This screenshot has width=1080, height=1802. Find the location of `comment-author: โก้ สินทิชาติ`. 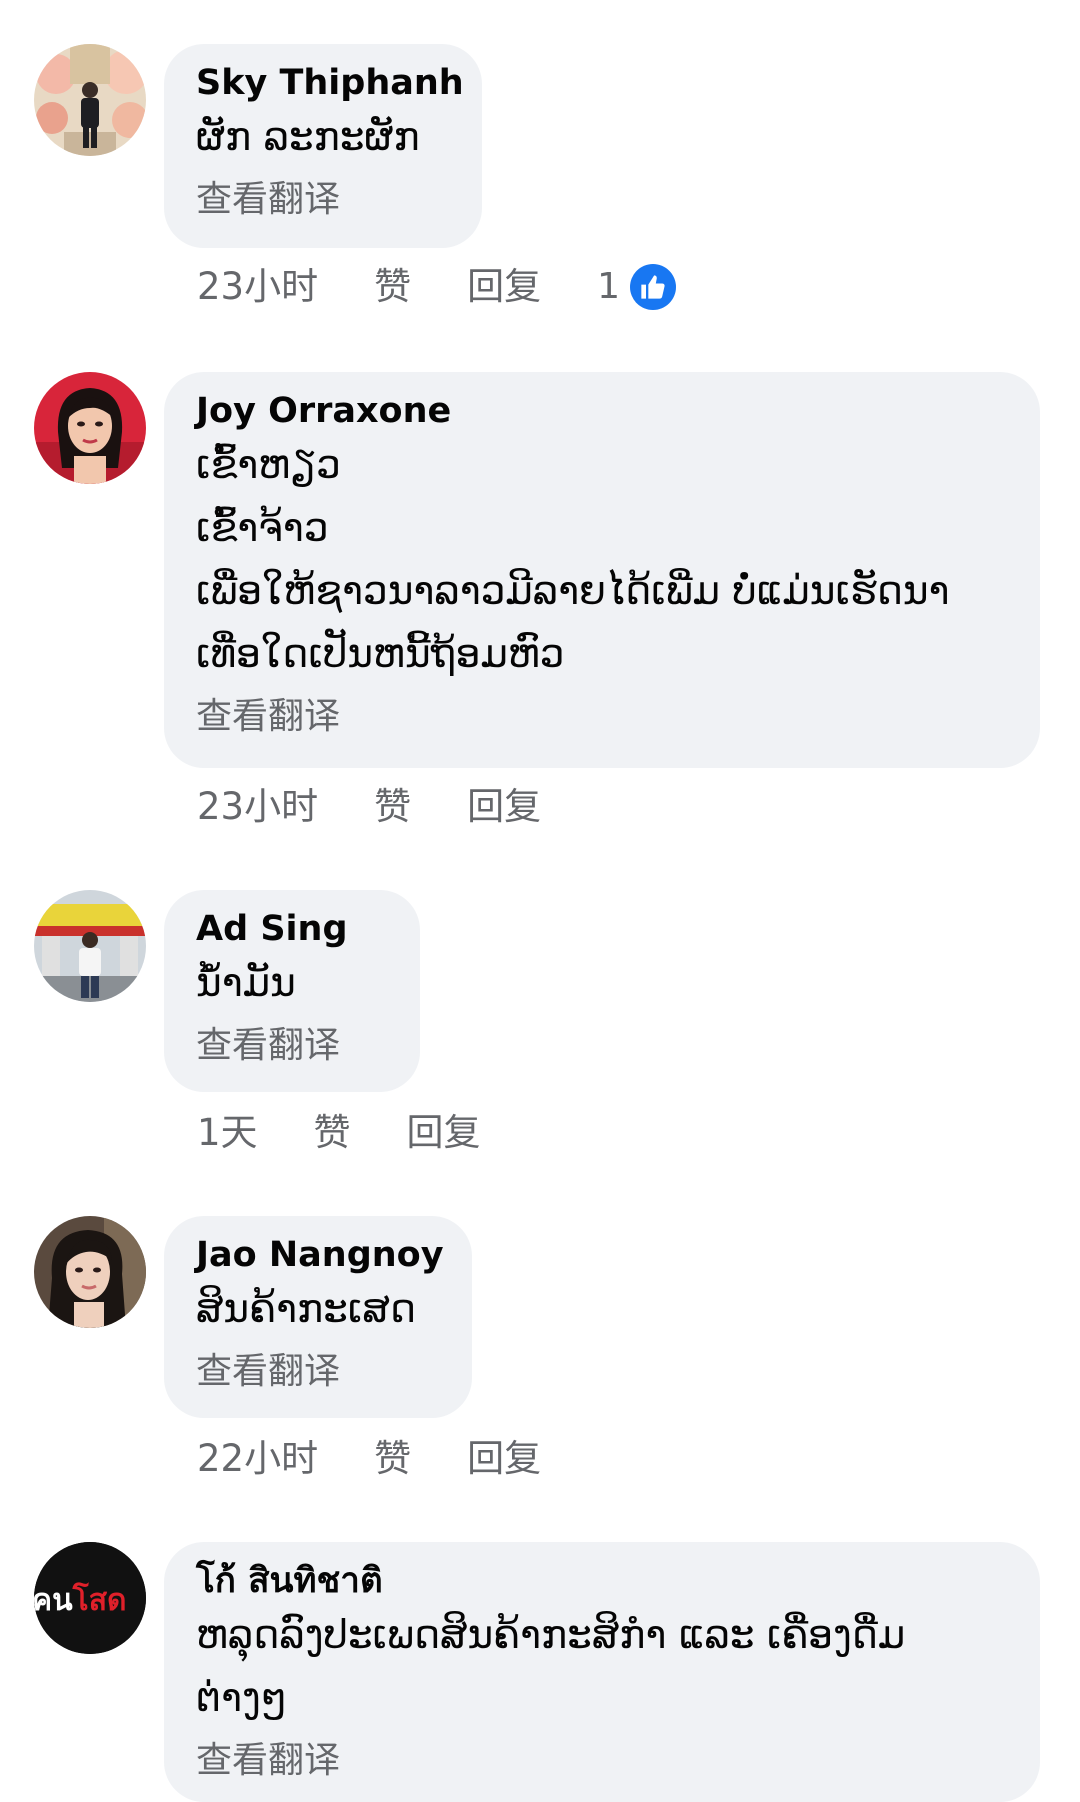

comment-author: โก้ สินทิชาติ is located at coordinates (602, 1581).